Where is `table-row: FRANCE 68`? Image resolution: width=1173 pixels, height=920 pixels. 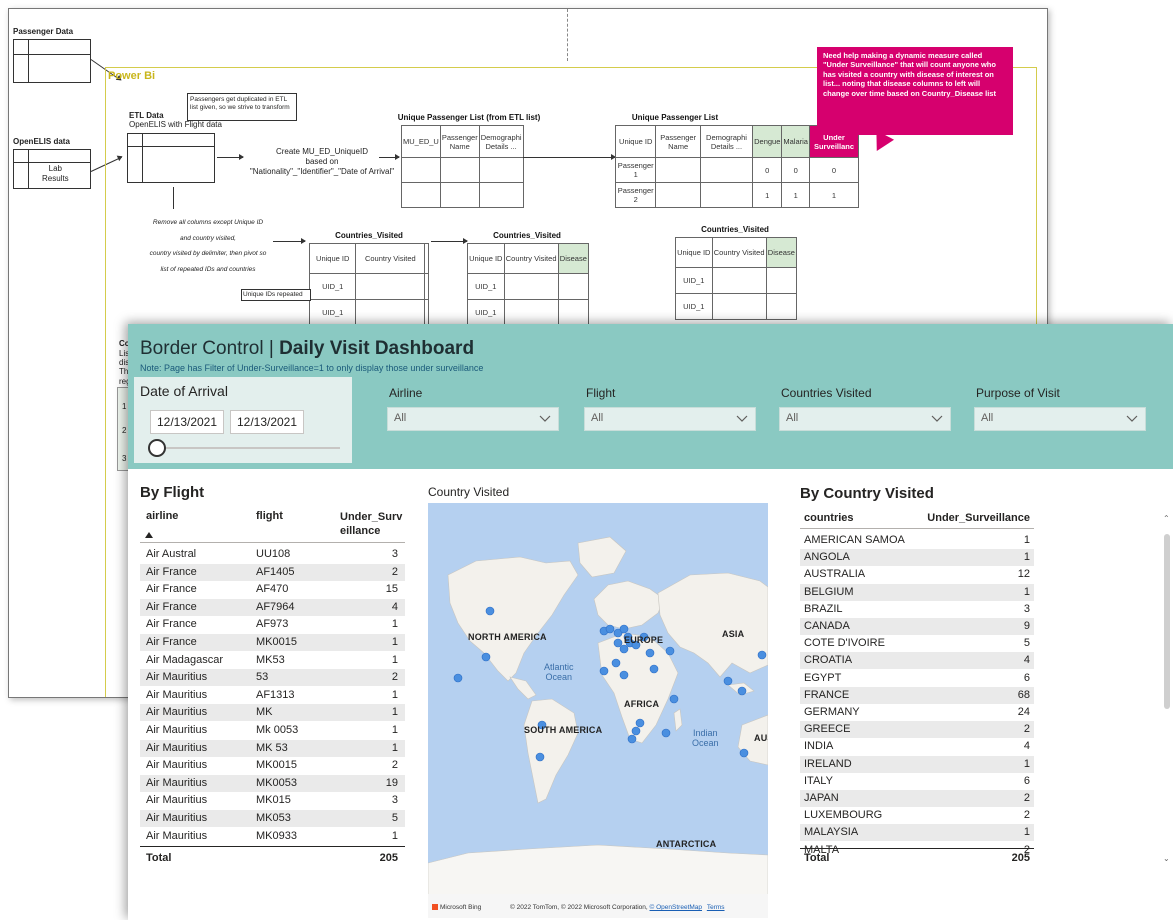
table-row: FRANCE 68 is located at coordinates (917, 695).